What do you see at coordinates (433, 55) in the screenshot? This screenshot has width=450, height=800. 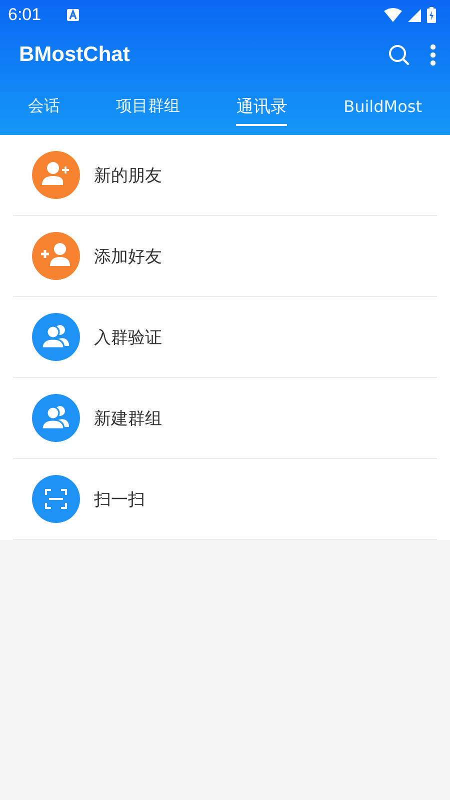 I see `more-icon` at bounding box center [433, 55].